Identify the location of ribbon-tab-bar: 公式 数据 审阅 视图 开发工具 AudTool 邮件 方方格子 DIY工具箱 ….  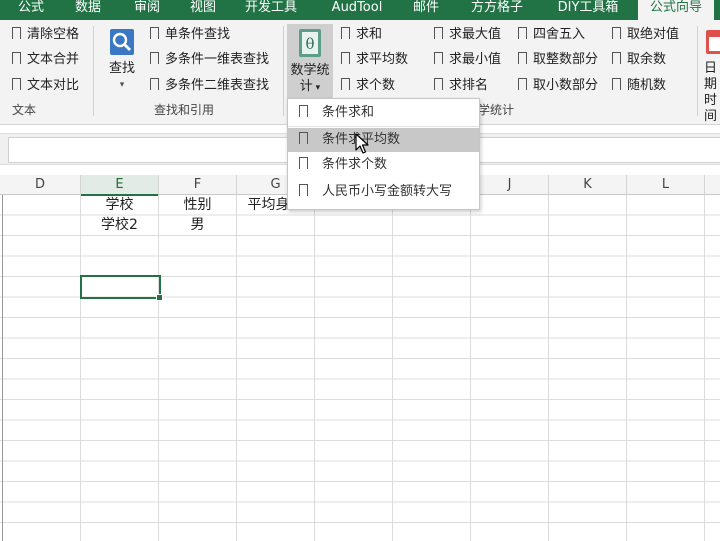
(360, 10).